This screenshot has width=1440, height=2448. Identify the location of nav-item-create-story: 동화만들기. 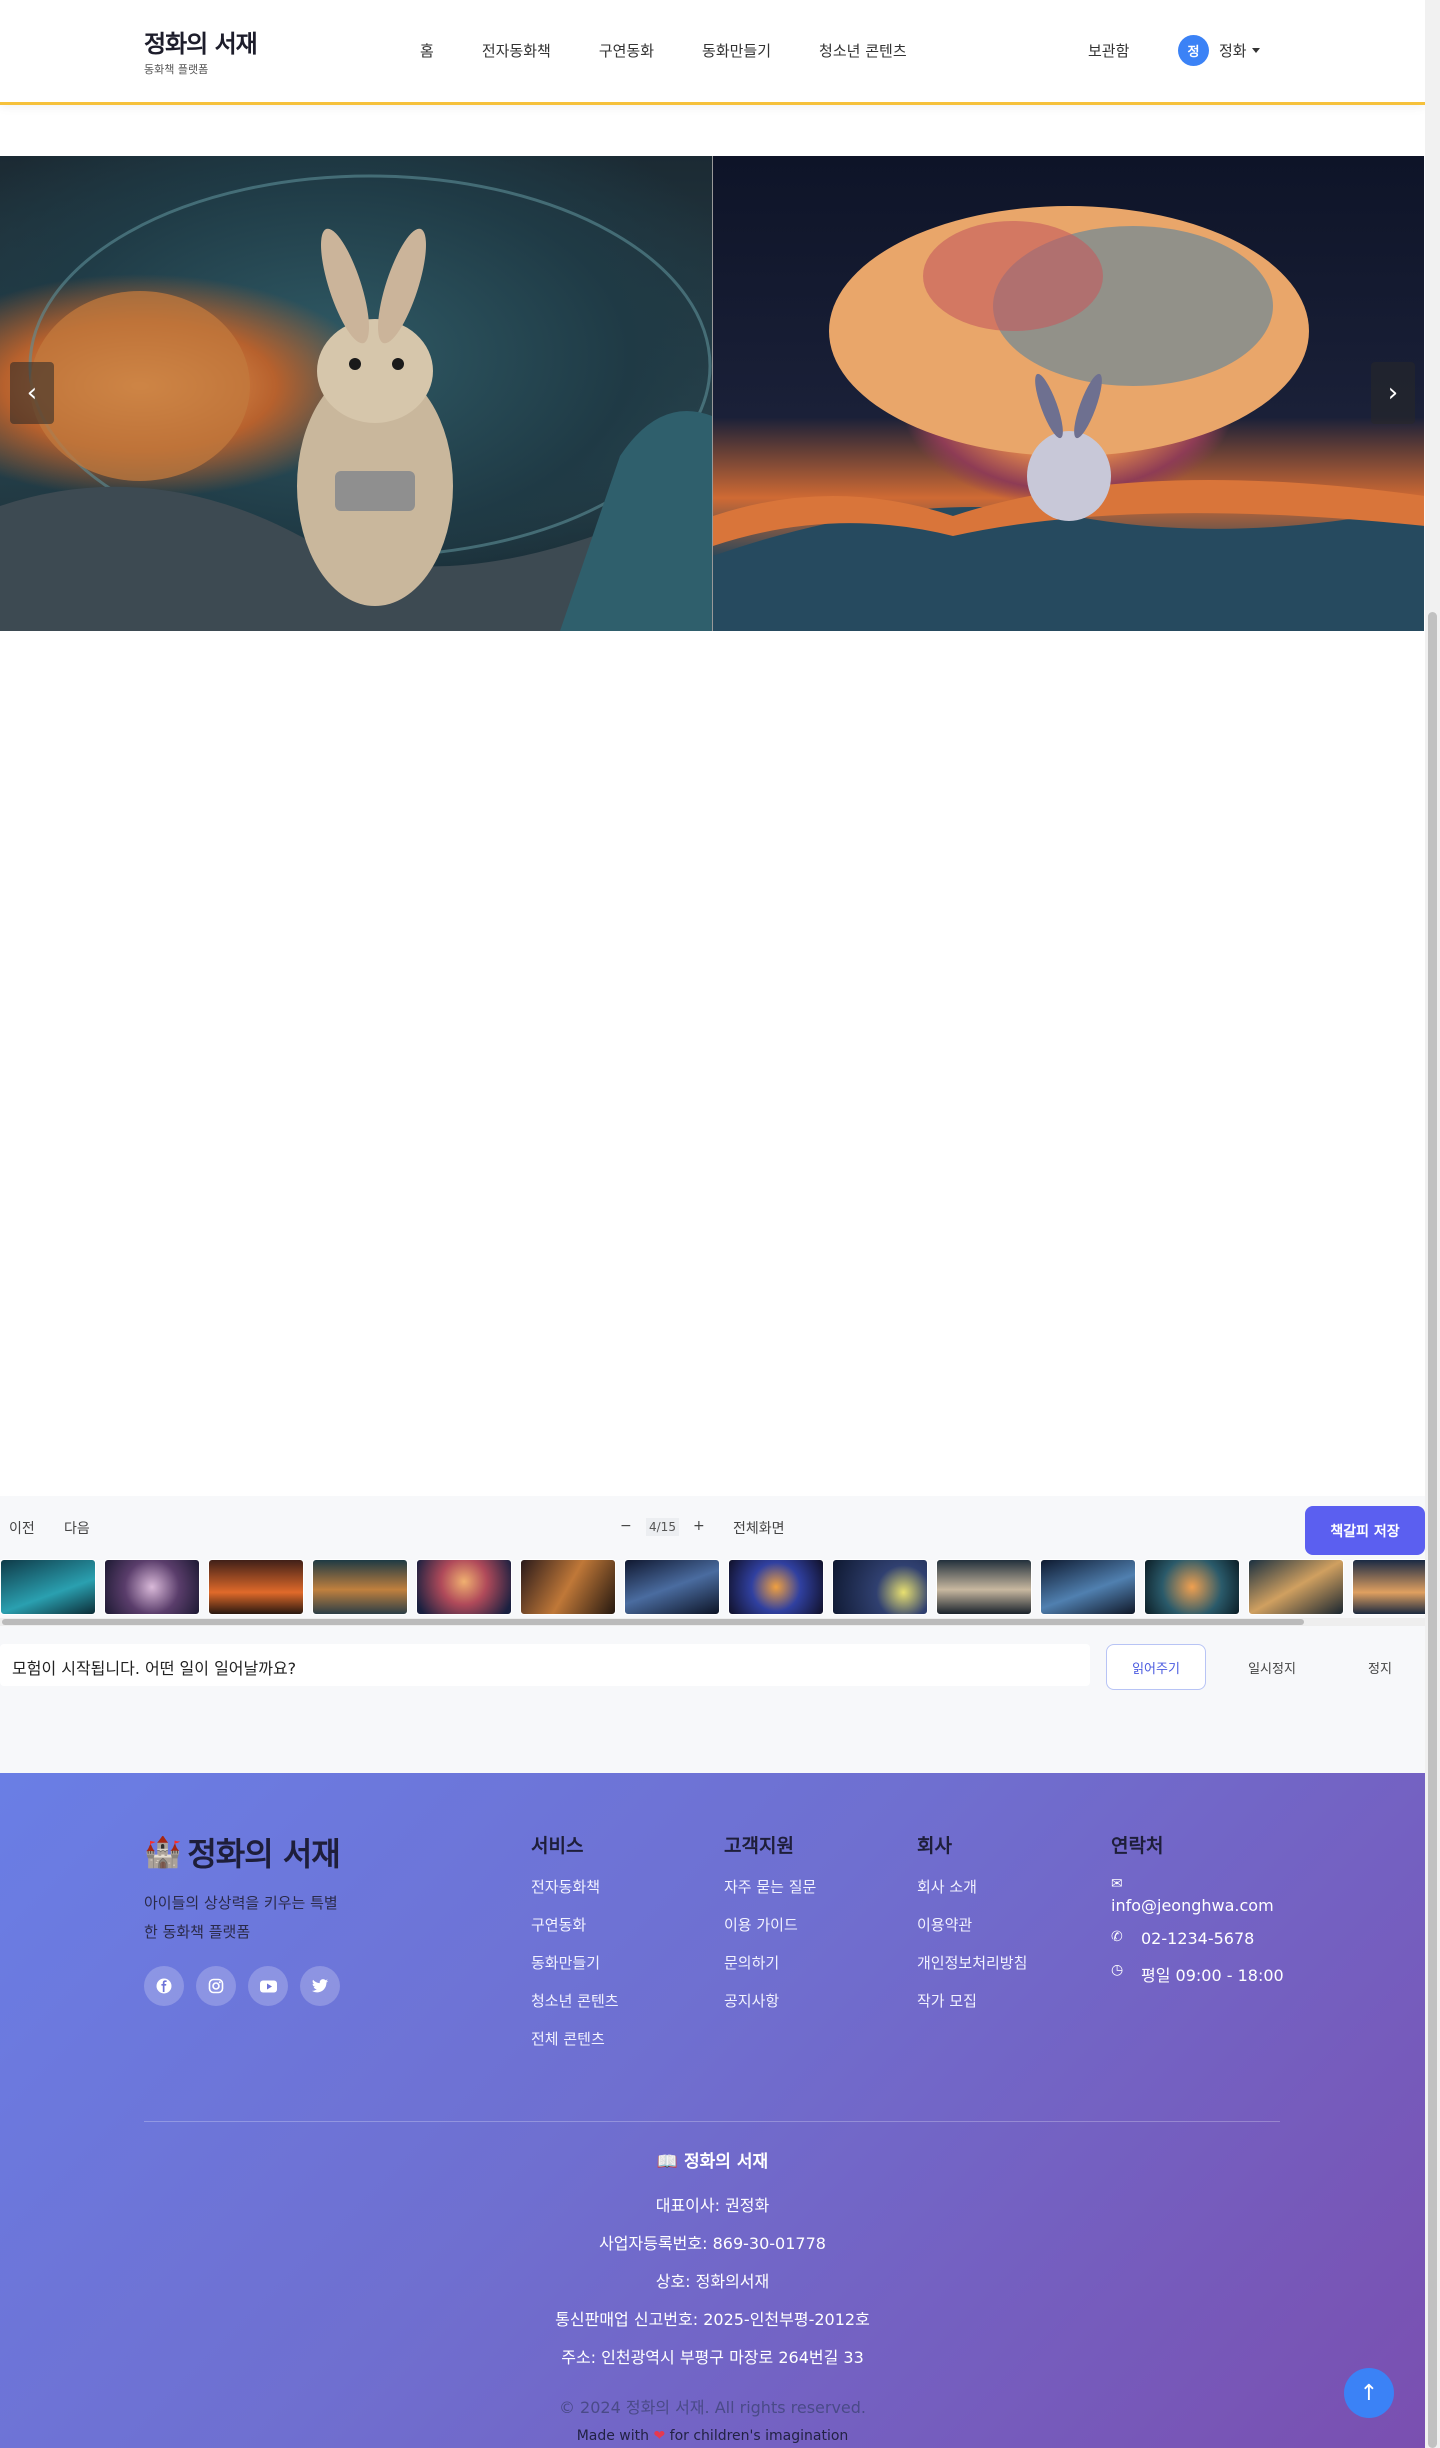
(736, 50).